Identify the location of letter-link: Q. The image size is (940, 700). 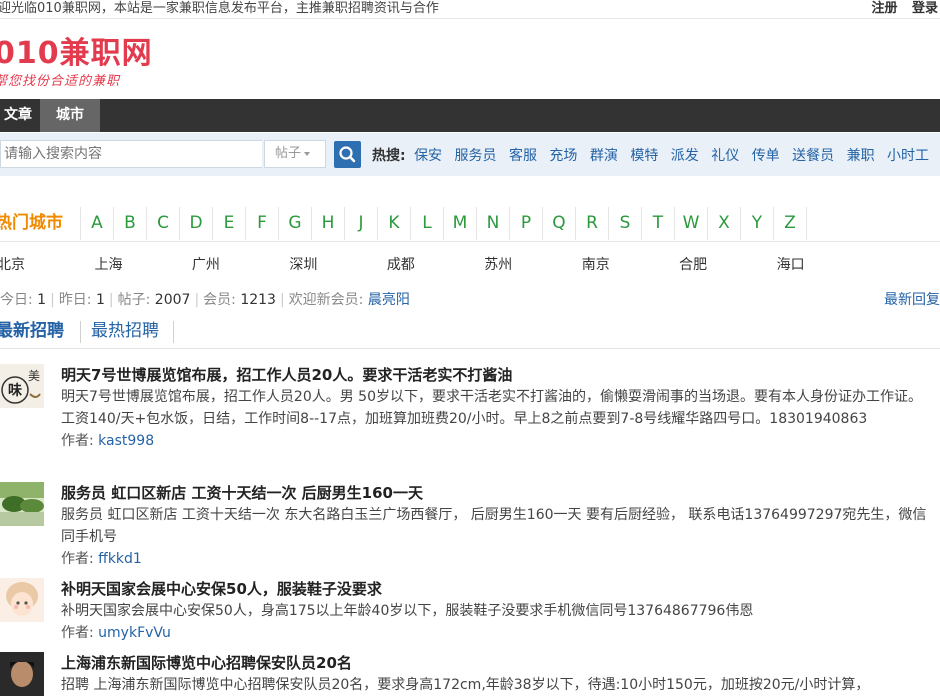
(559, 223).